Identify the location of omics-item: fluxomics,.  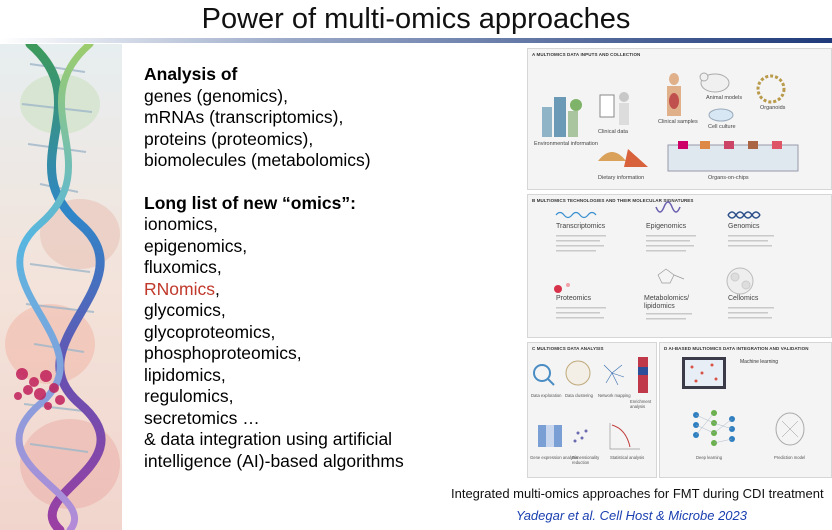
(183, 267).